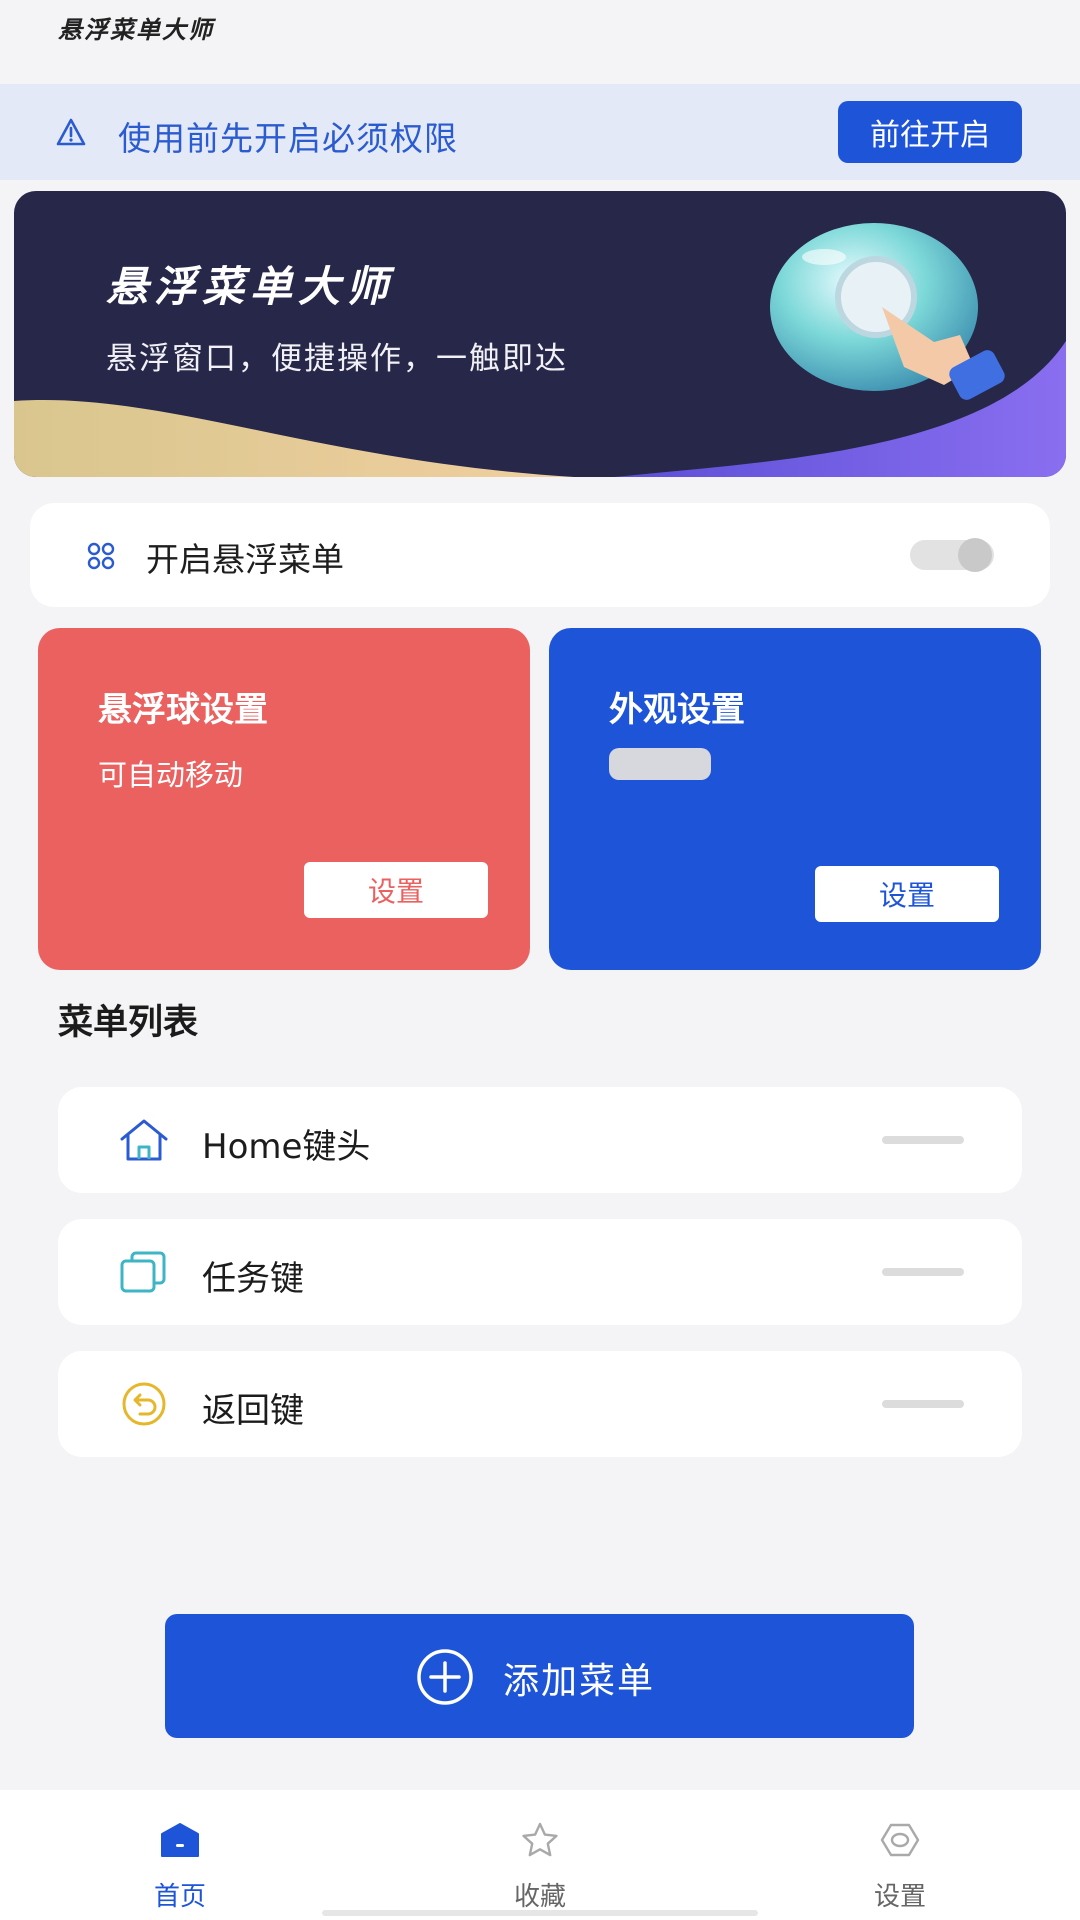  I want to click on tab-favorites: 收藏, so click(540, 1855).